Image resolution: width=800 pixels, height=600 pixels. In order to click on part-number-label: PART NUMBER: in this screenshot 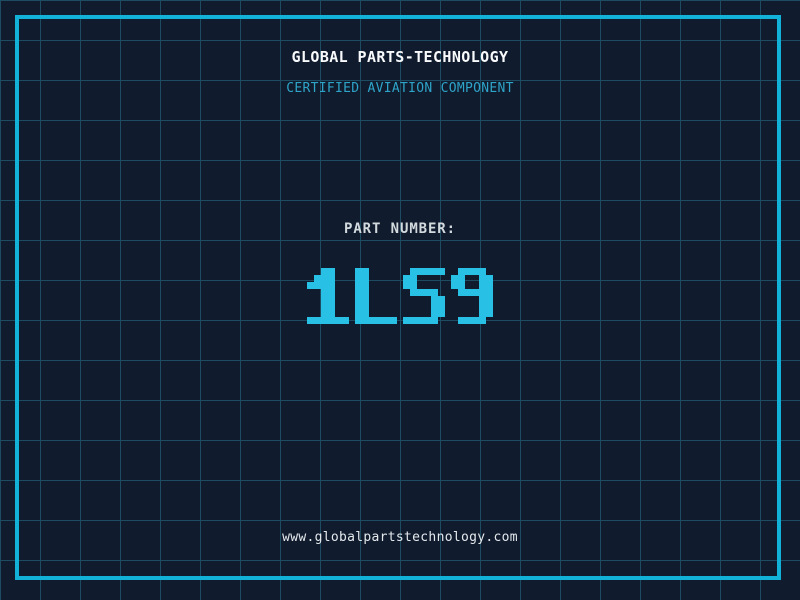, I will do `click(400, 229)`.